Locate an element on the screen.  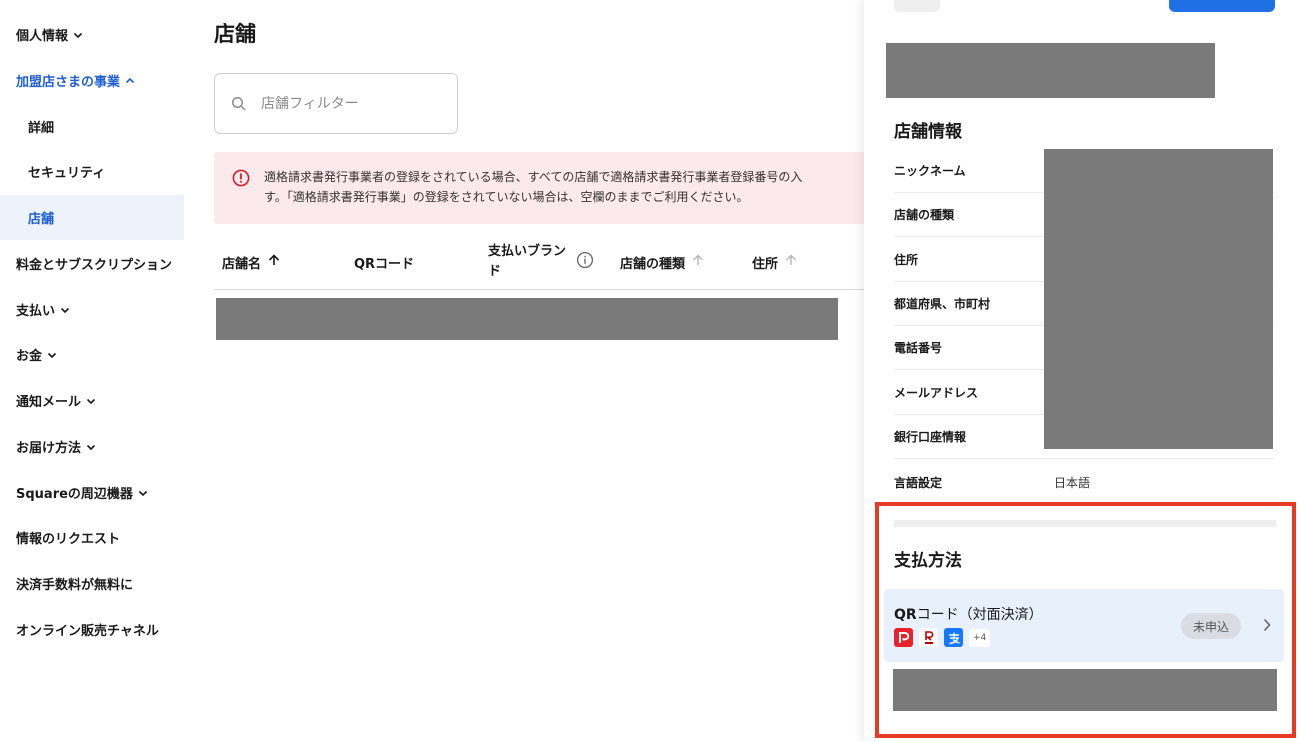
info-label: メールアドレス is located at coordinates (936, 393).